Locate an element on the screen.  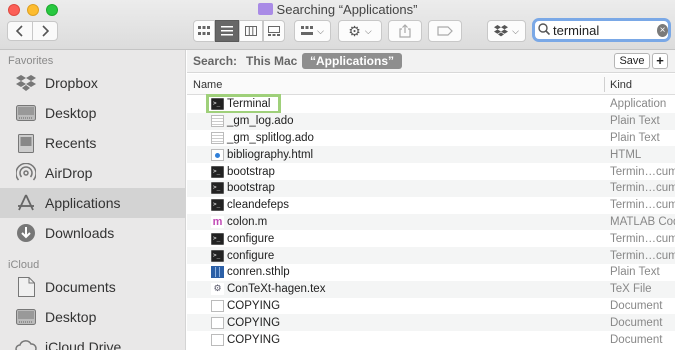
scope-label: Search: is located at coordinates (215, 61).